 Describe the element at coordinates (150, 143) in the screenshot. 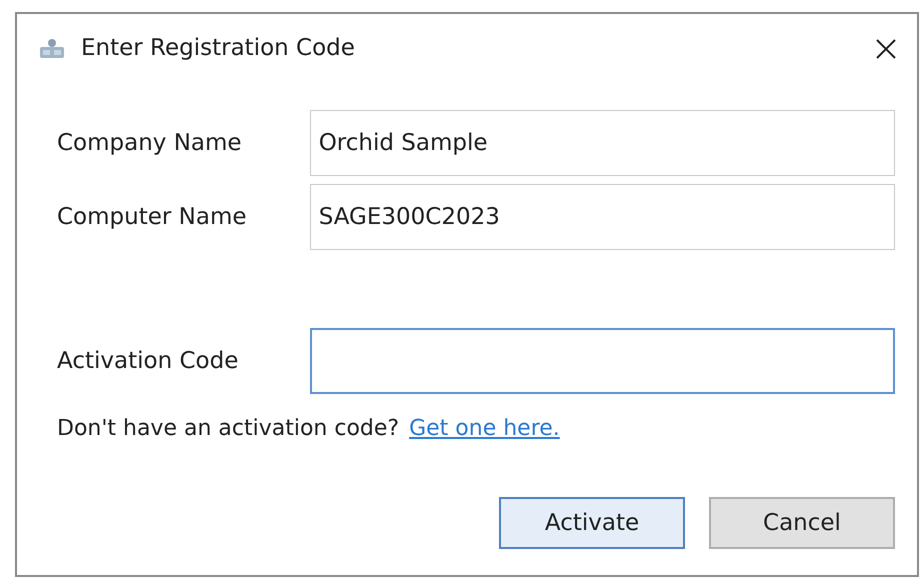

I see `field-label: Company Name` at that location.